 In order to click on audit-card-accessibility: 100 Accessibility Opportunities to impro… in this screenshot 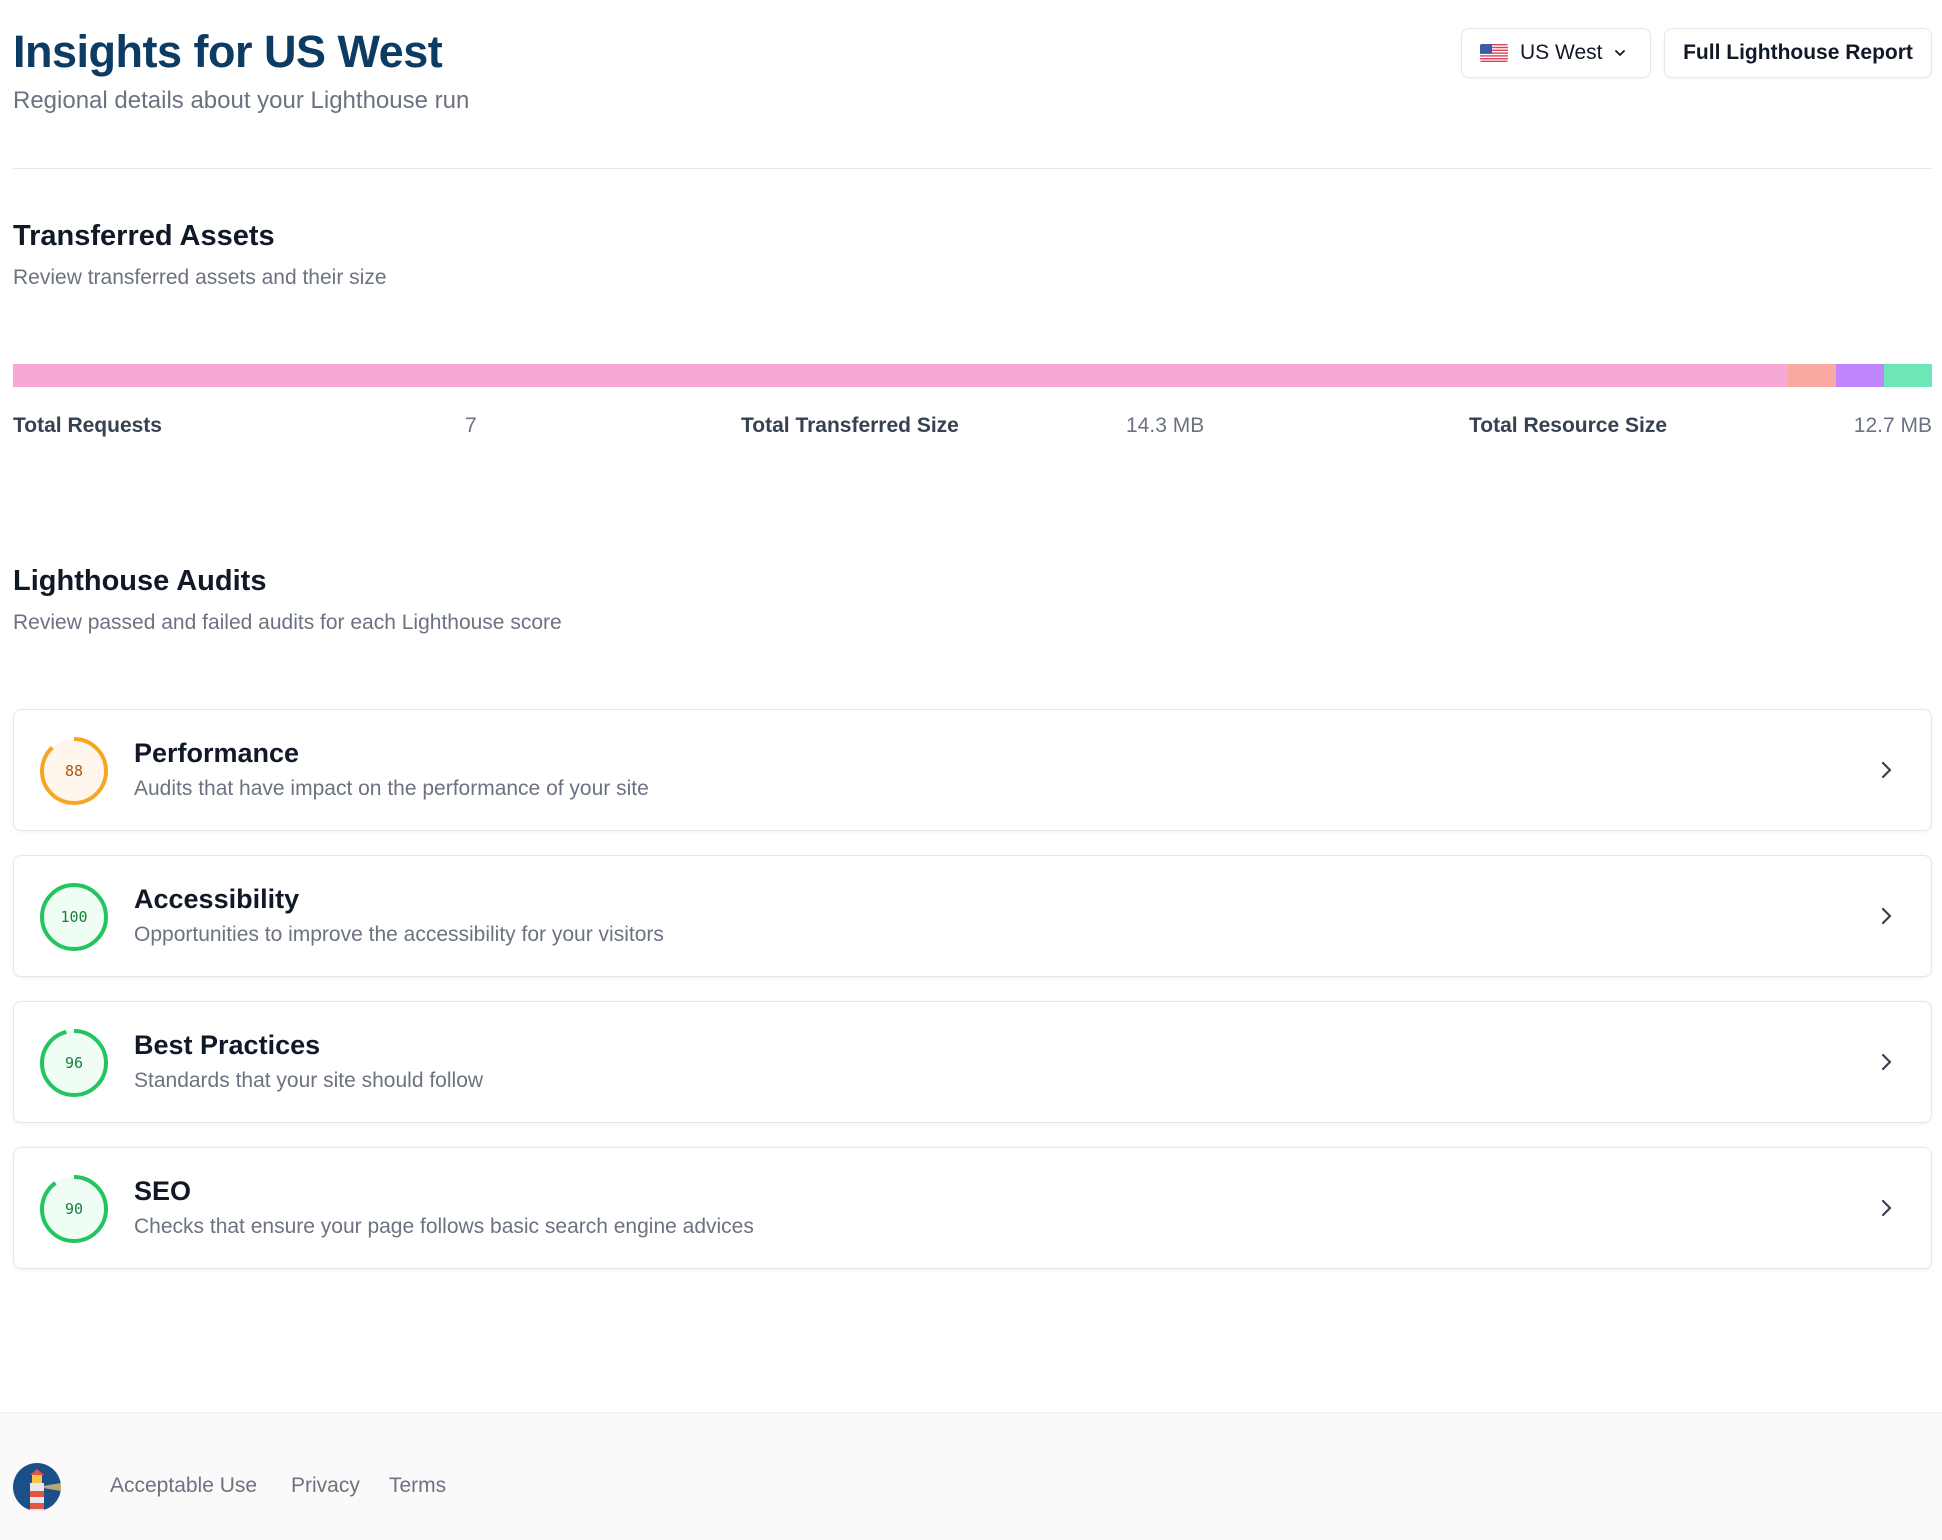, I will do `click(972, 916)`.